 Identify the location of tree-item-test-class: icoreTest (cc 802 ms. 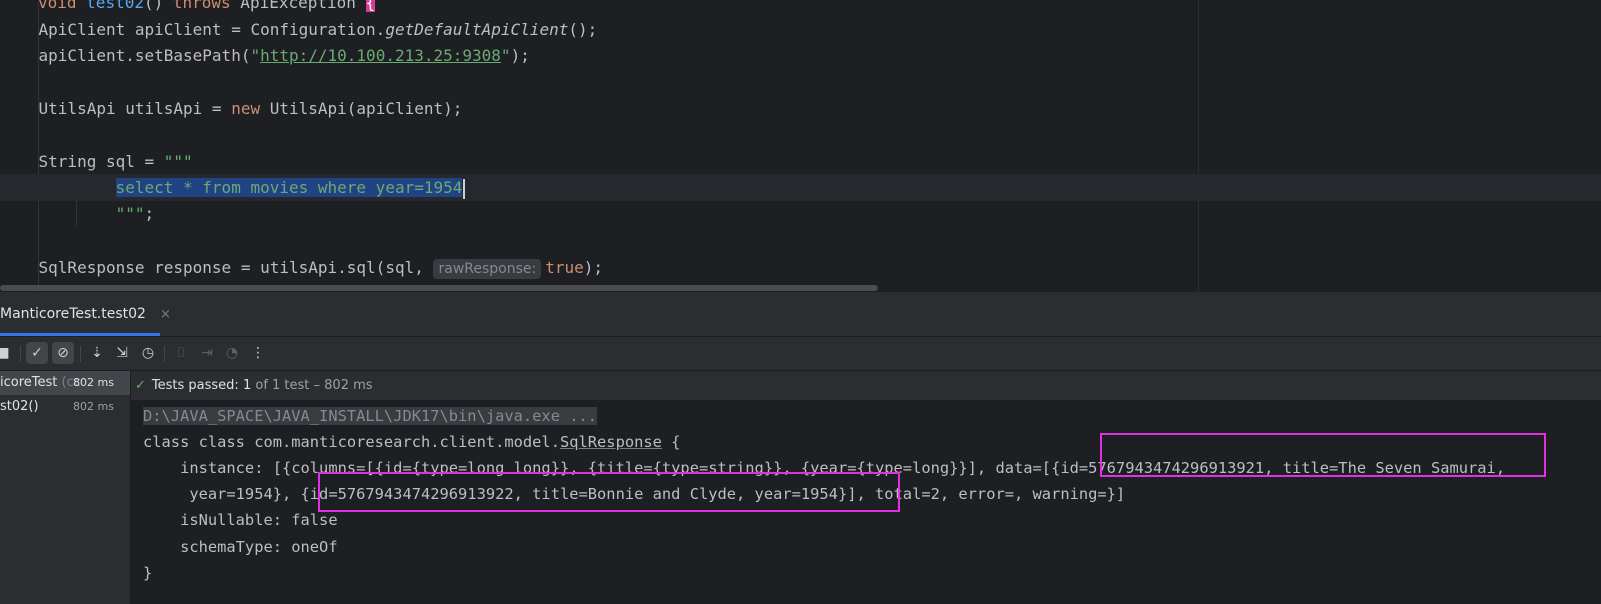
(65, 383).